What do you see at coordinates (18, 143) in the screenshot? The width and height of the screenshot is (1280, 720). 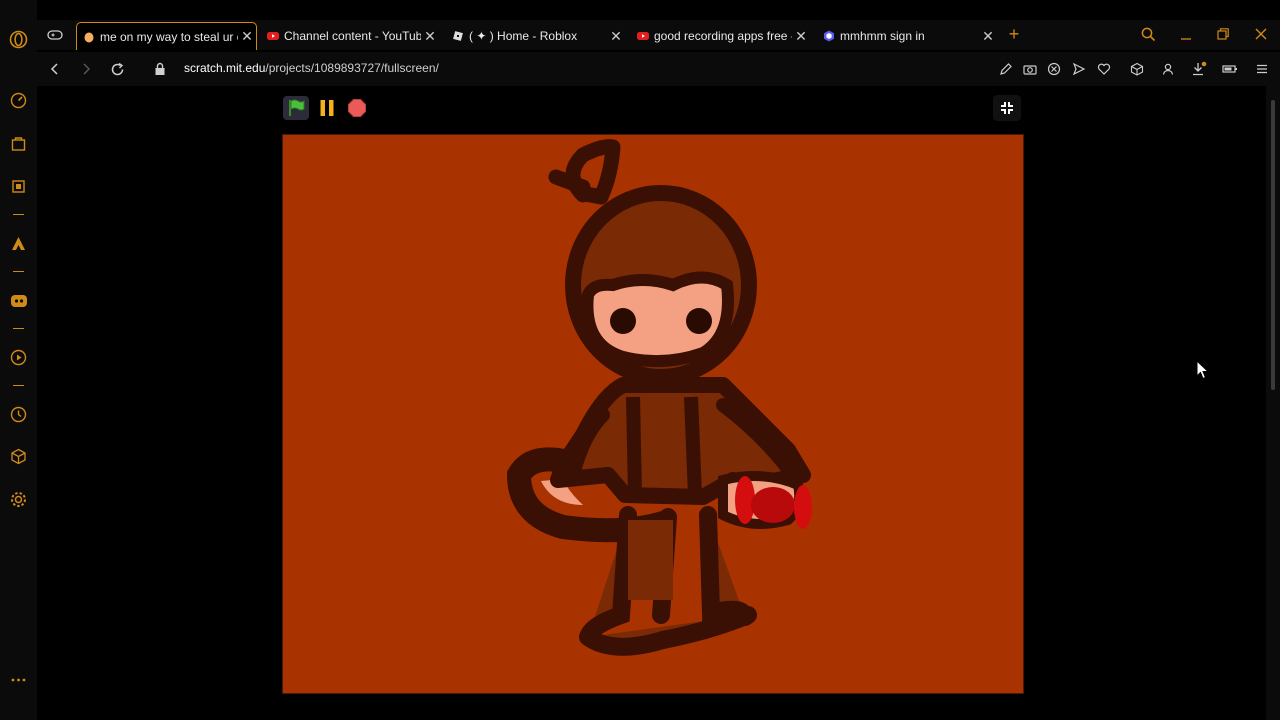 I see `bag-icon` at bounding box center [18, 143].